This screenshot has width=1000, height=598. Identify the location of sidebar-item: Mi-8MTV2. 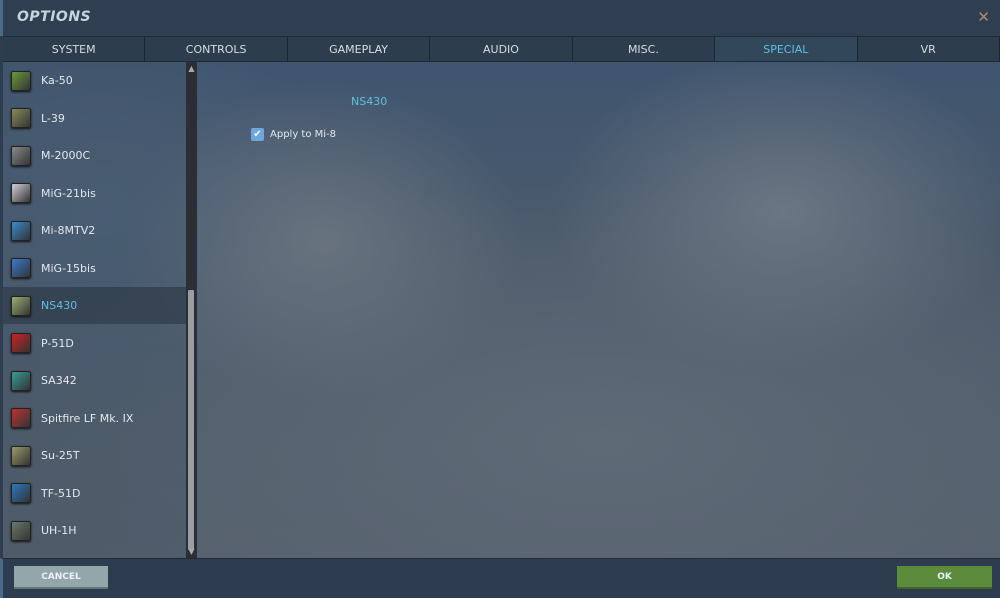
(94, 230).